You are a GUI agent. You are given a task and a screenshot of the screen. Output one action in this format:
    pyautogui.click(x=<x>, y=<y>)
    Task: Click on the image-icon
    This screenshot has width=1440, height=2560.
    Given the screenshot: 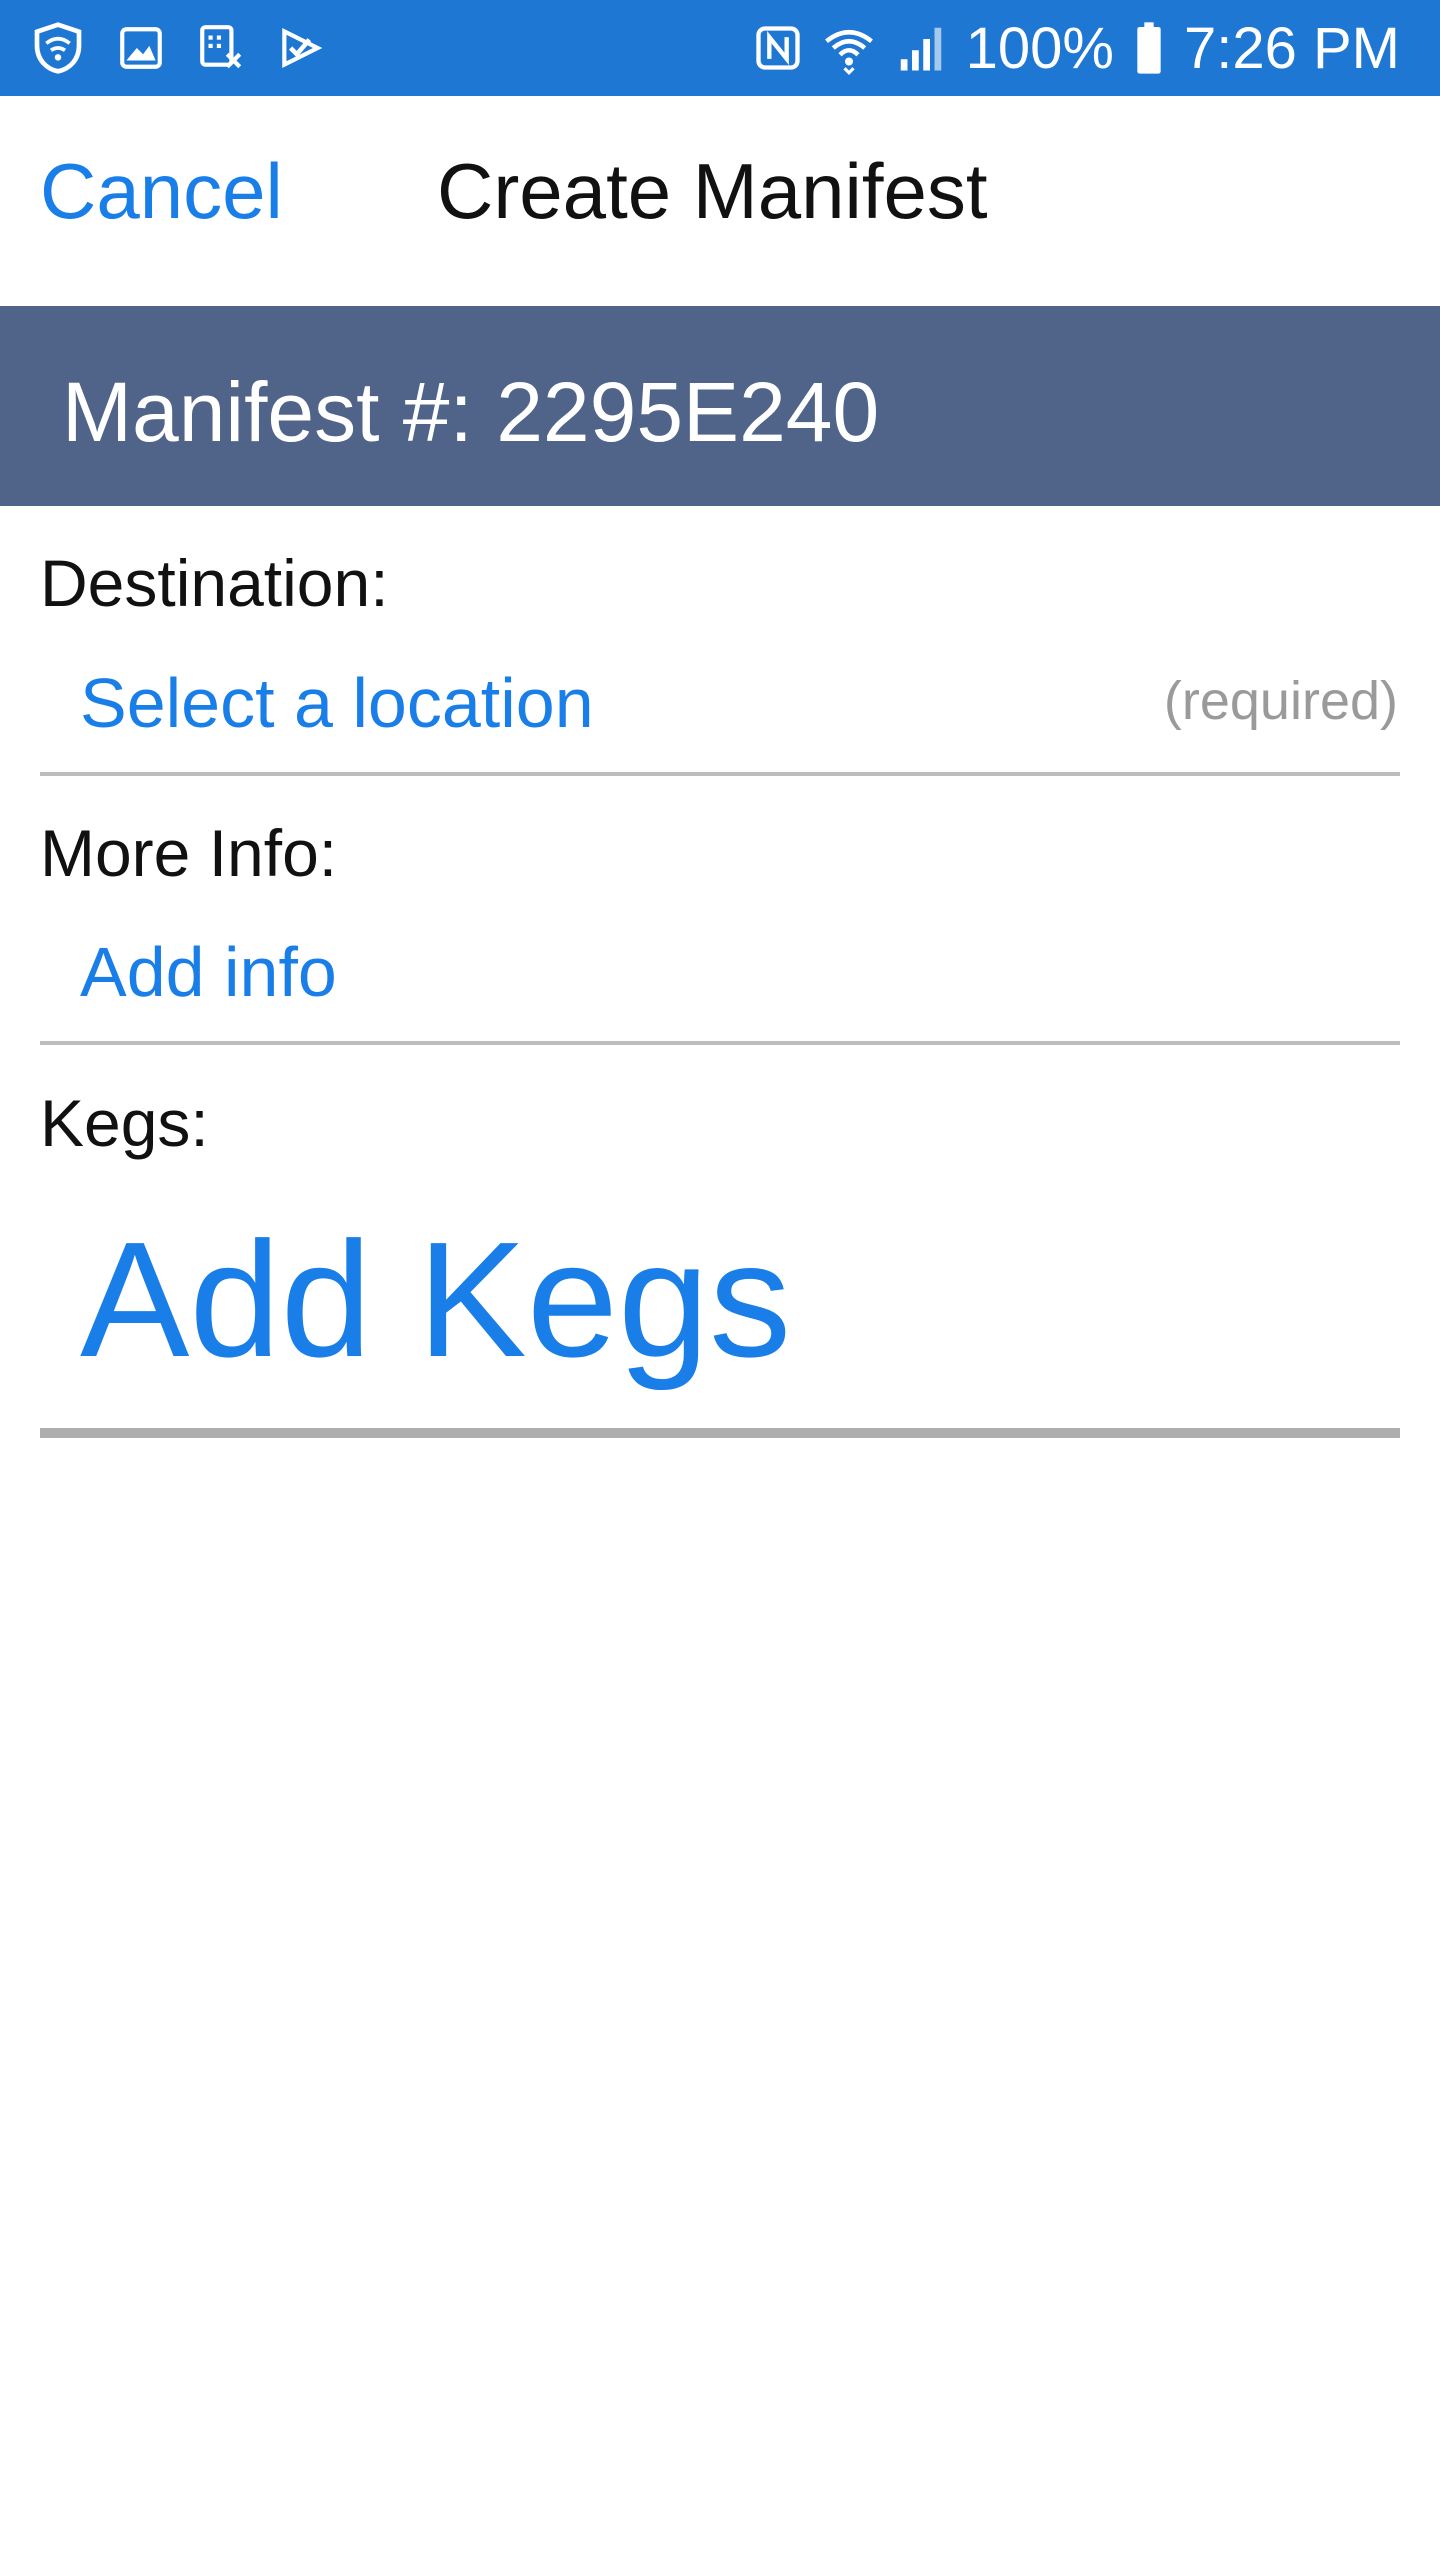 What is the action you would take?
    pyautogui.click(x=141, y=48)
    